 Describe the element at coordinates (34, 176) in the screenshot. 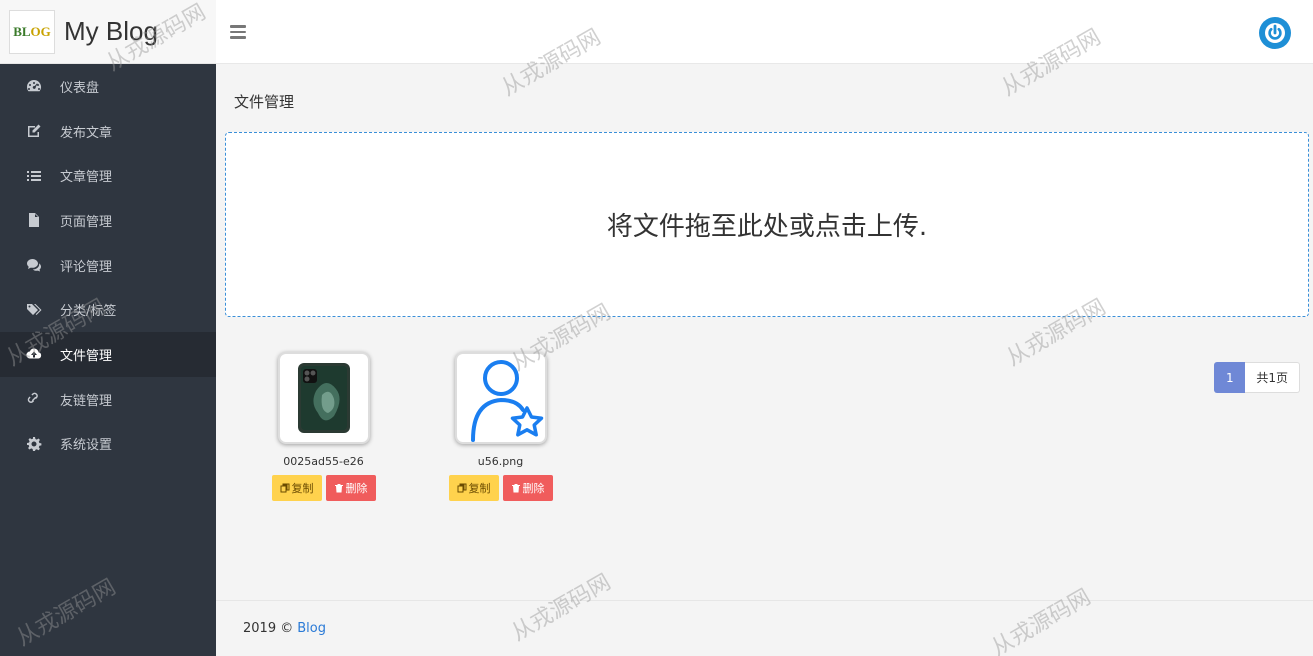

I see `list-icon` at that location.